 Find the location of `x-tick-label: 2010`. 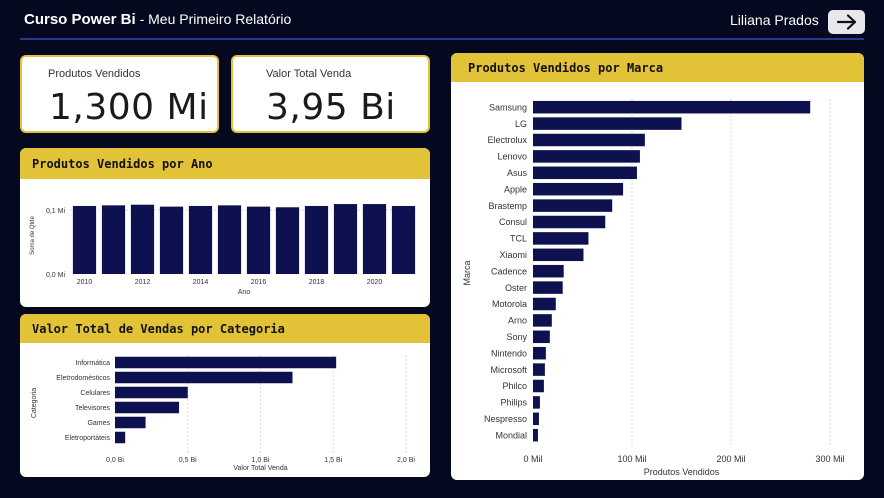

x-tick-label: 2010 is located at coordinates (85, 282).